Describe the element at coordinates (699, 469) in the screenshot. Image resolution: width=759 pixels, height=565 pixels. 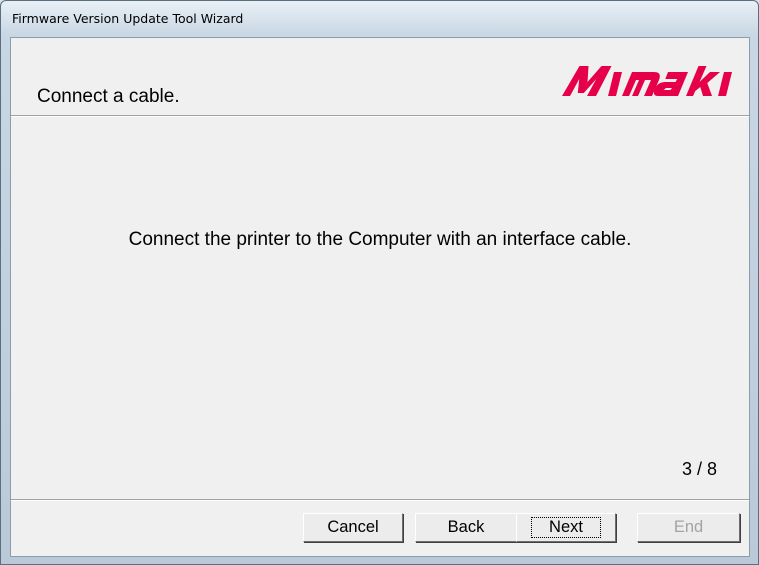
I see `step-indicator: 3 / 8` at that location.